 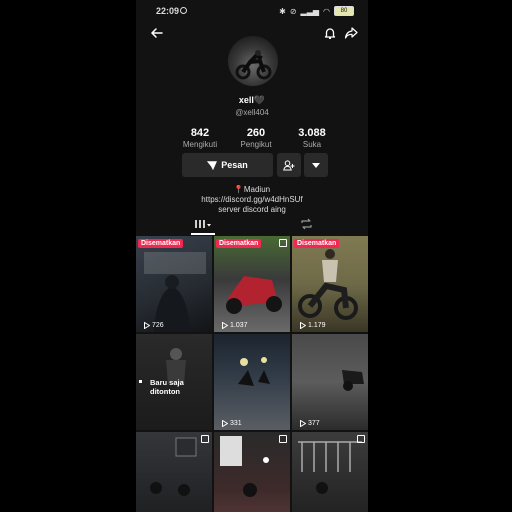 I want to click on add-person-icon, so click(x=289, y=164).